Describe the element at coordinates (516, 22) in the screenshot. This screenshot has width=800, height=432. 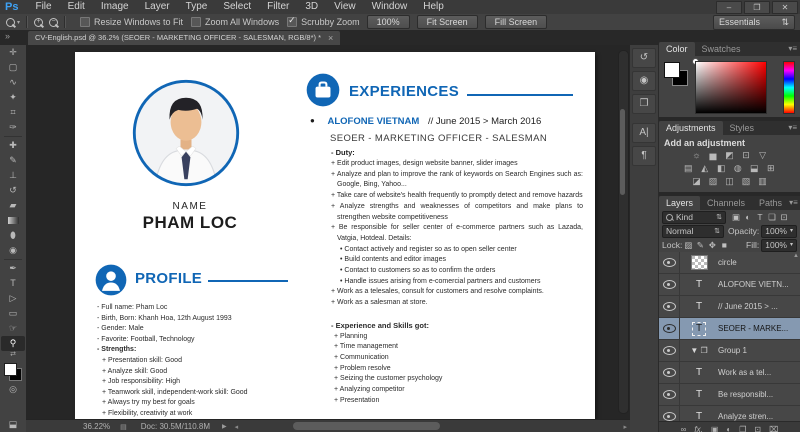
I see `fill-screen-button: Fill Screen` at that location.